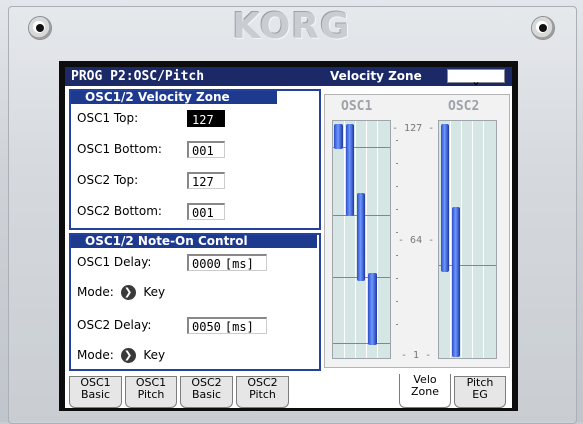  I want to click on scale-top-label: - 127 -, so click(413, 128).